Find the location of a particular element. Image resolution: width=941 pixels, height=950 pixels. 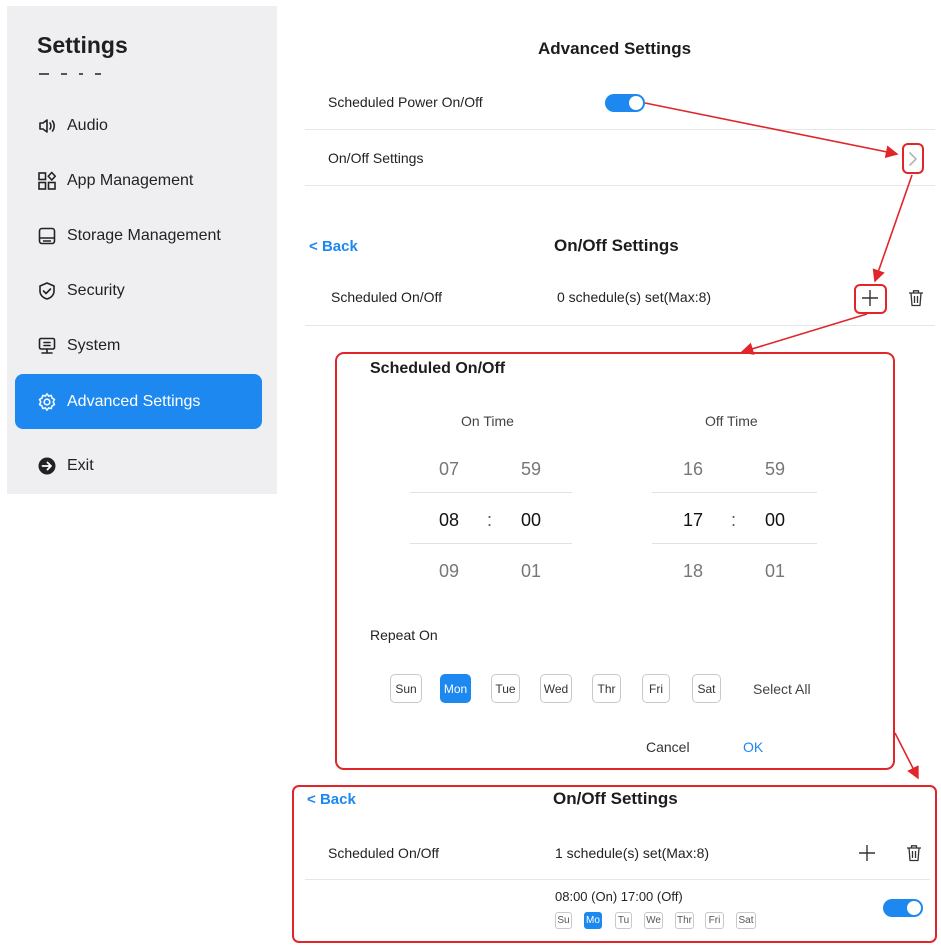

dialog-title: Scheduled On/Off is located at coordinates (438, 368).